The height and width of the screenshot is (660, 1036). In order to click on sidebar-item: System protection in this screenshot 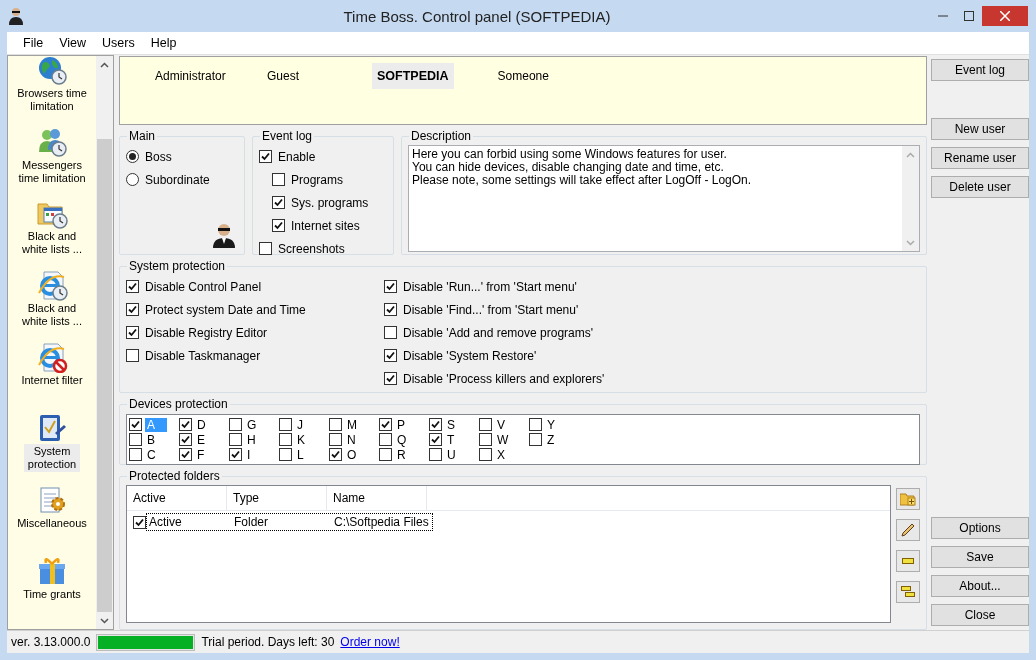, I will do `click(52, 458)`.